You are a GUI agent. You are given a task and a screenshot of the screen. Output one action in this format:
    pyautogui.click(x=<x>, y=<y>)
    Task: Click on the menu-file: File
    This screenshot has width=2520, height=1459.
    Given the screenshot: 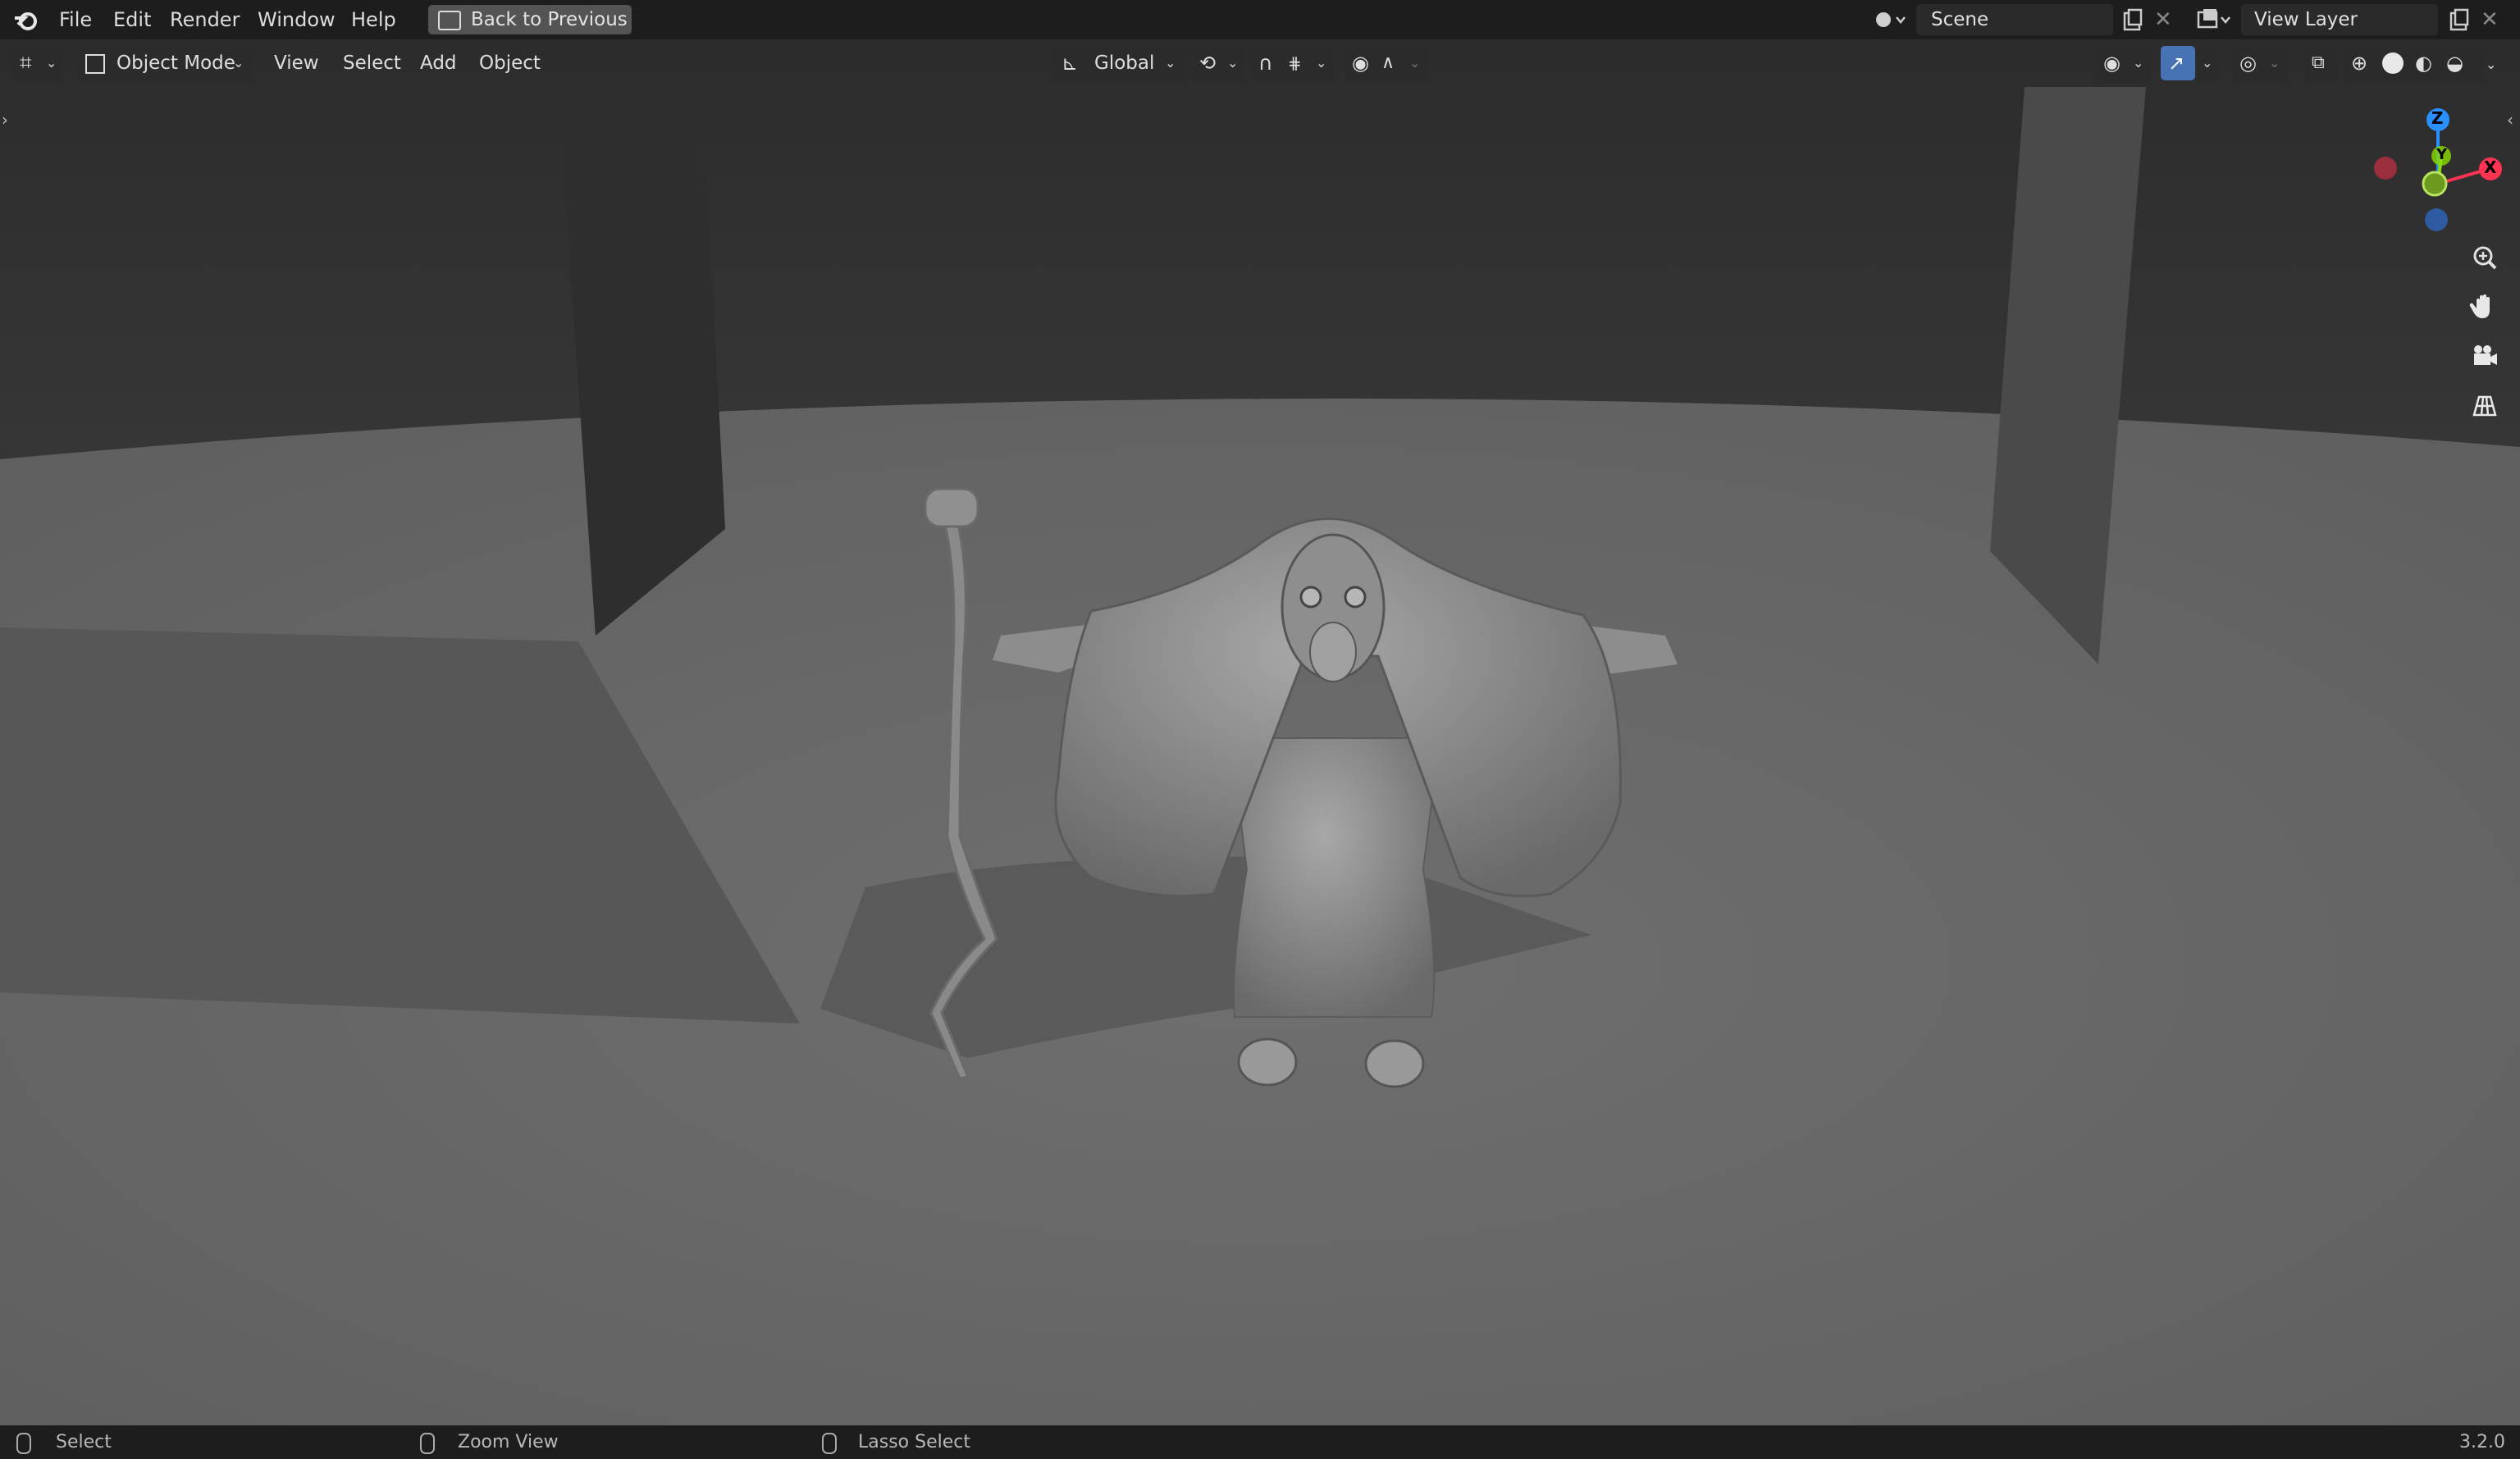 What is the action you would take?
    pyautogui.click(x=76, y=19)
    